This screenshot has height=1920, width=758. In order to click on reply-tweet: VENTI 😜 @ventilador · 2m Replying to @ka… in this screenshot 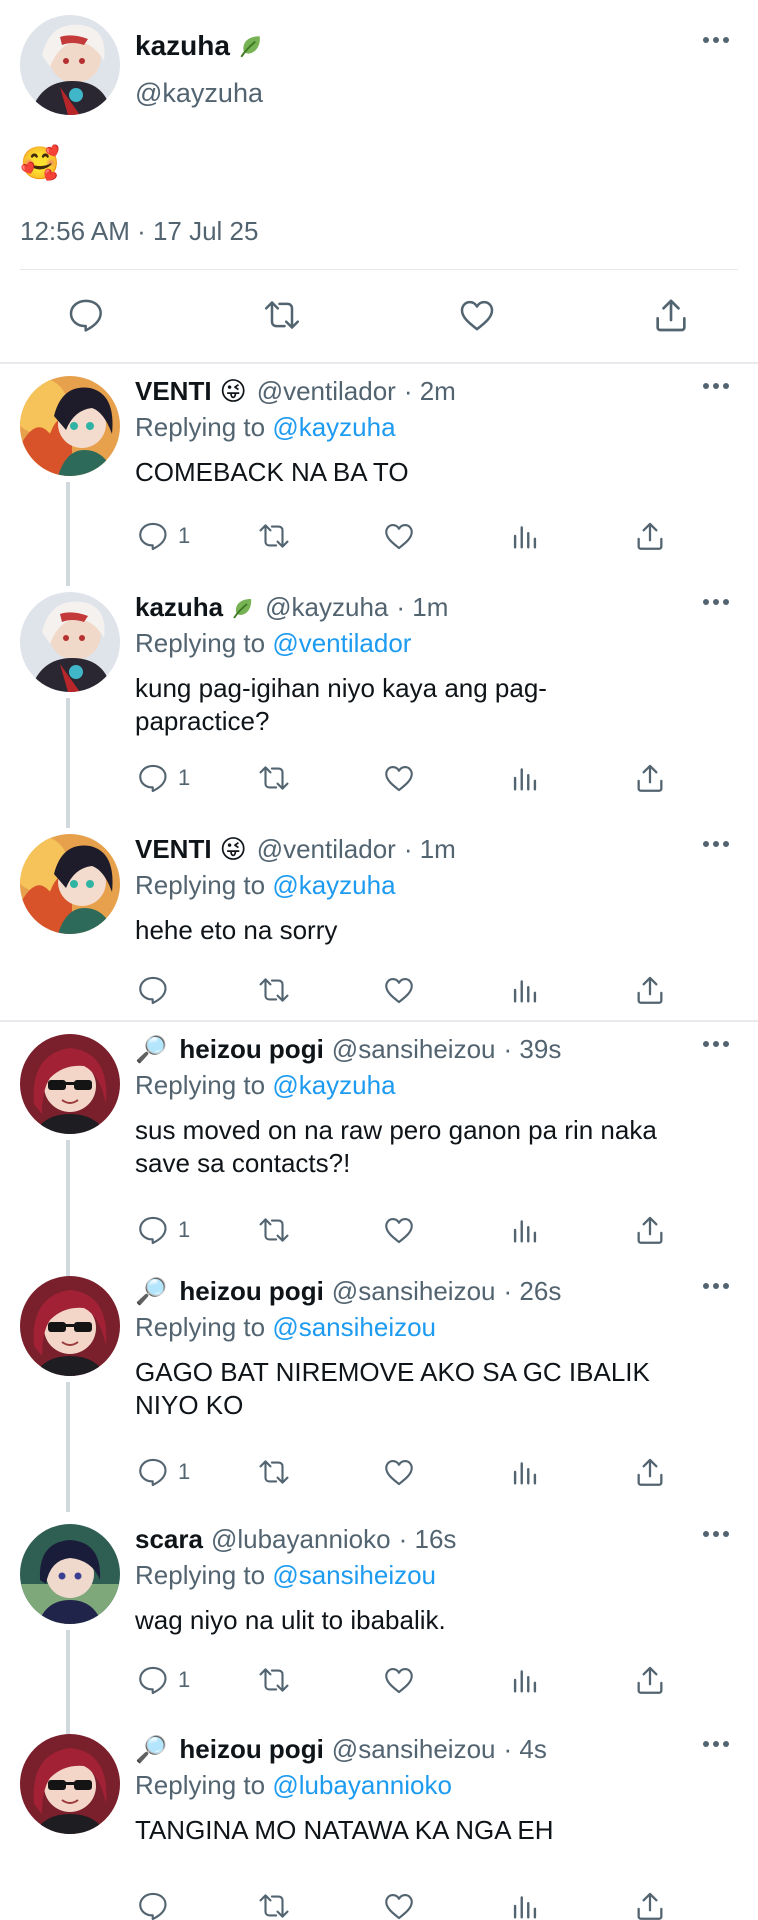, I will do `click(379, 475)`.